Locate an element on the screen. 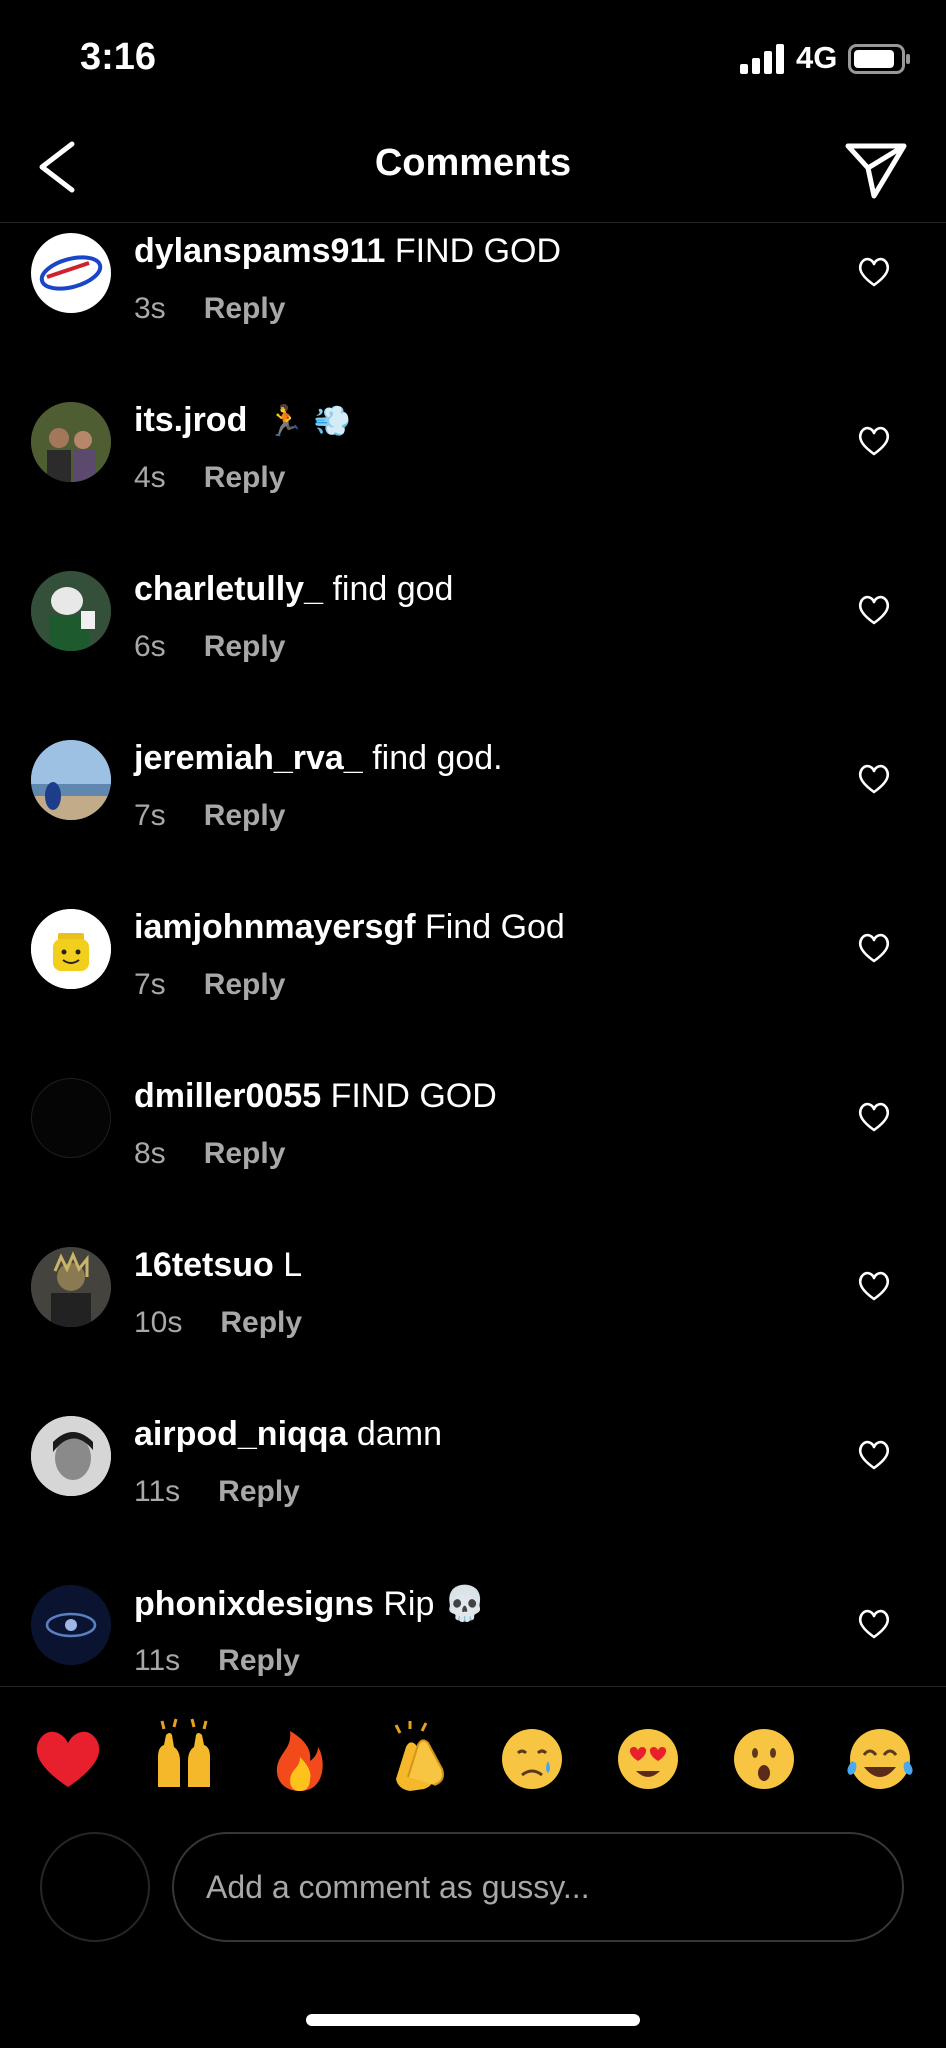  comment-item: 16tetsuo L 10s Reply is located at coordinates (473, 1322).